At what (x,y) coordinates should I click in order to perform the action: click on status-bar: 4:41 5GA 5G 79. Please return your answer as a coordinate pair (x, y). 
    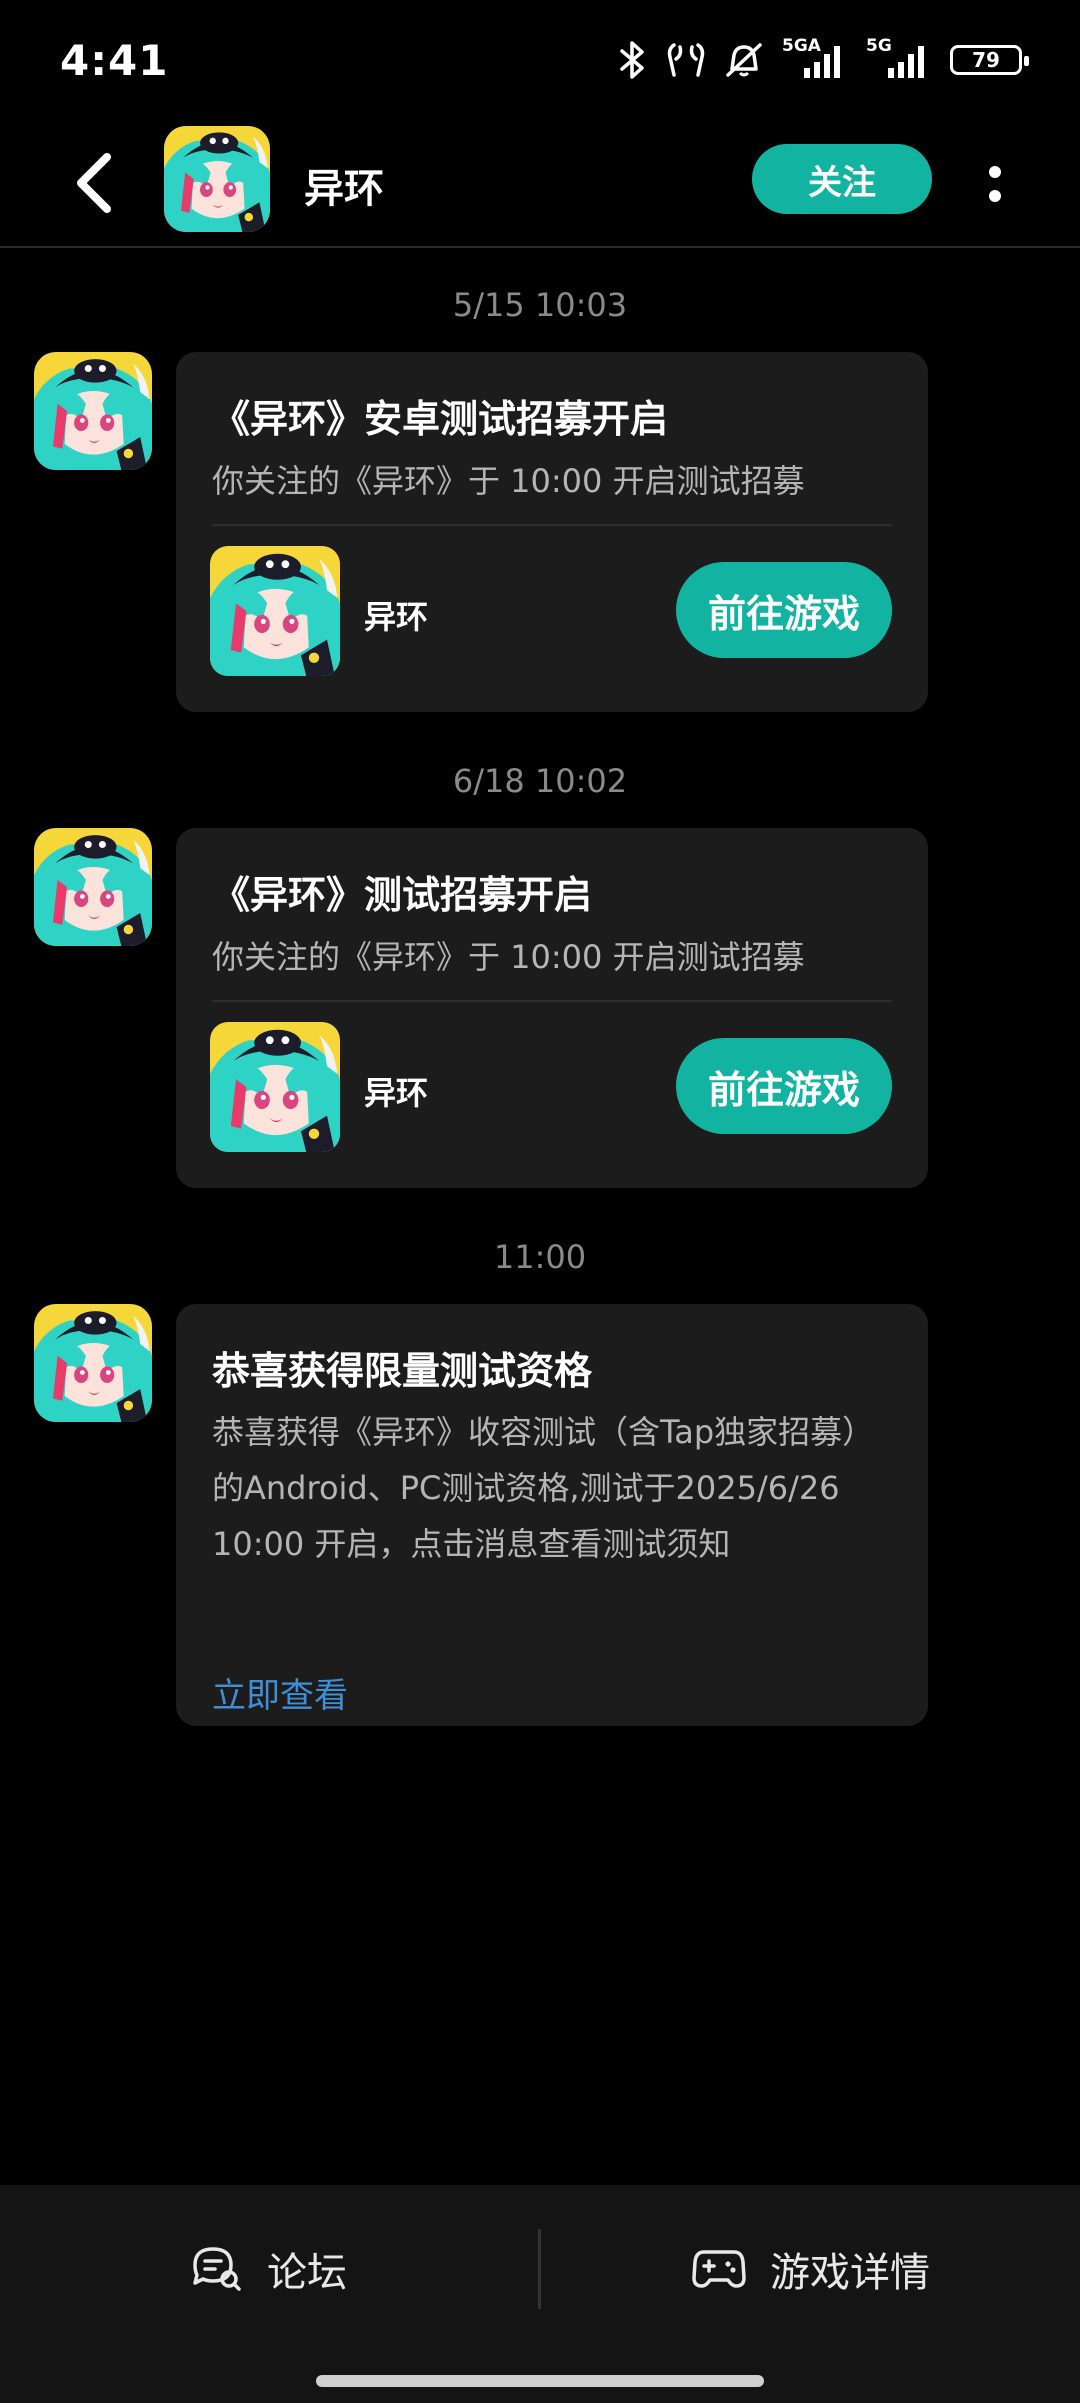
    Looking at the image, I should click on (540, 60).